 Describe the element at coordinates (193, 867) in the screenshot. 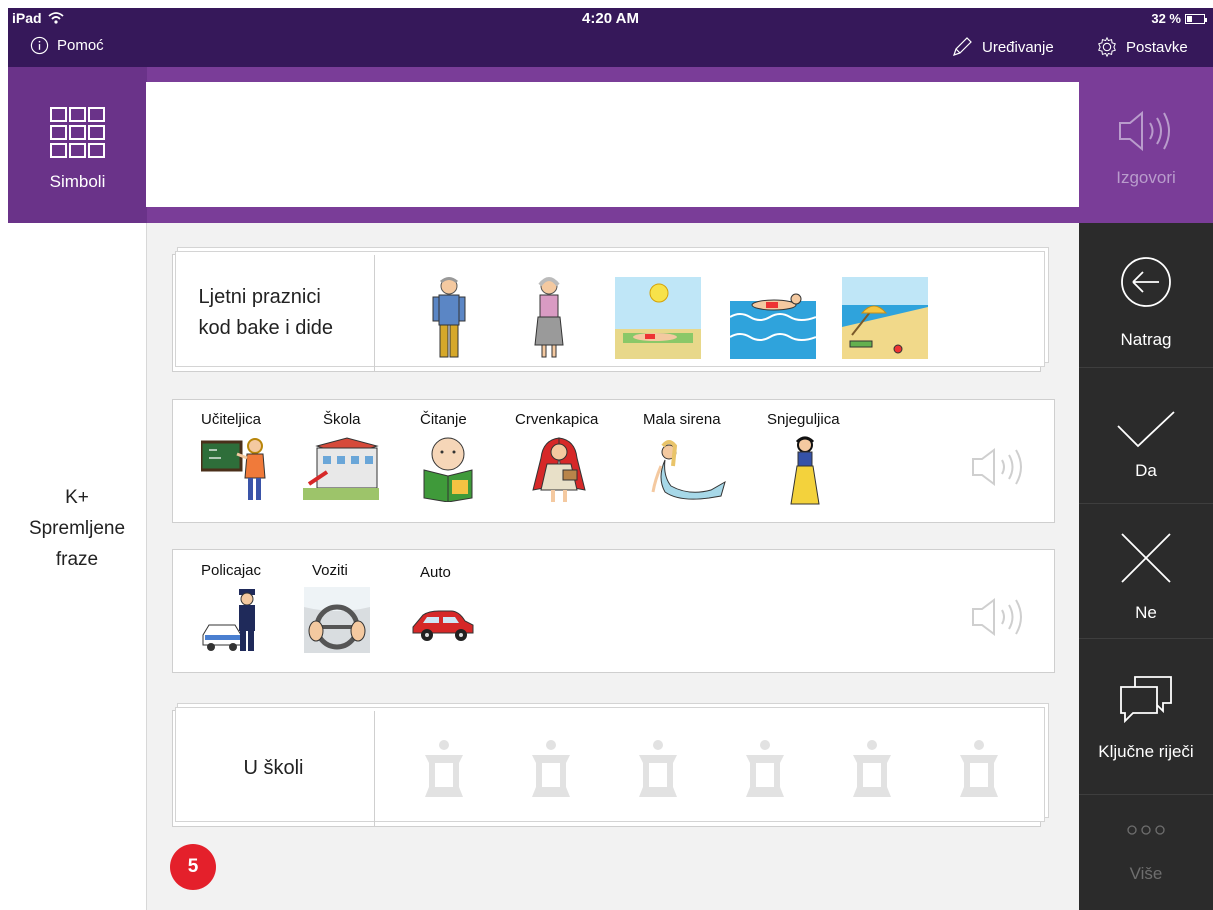

I see `notification-badge: 5` at that location.